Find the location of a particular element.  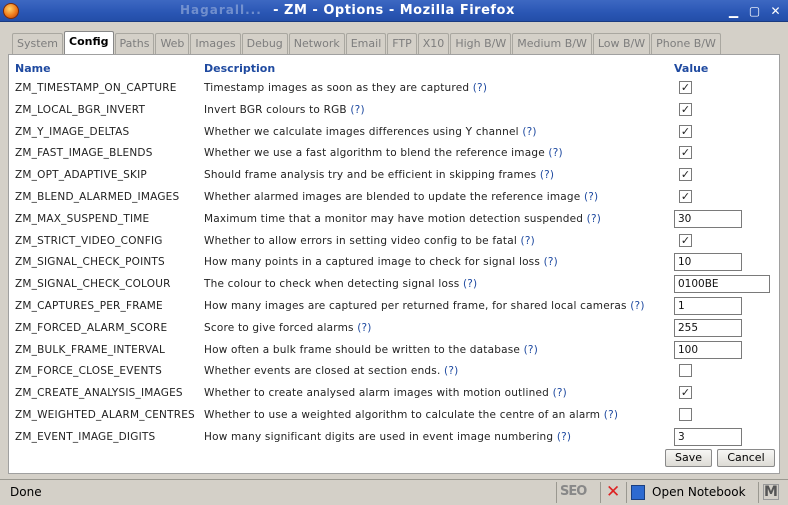

tab-system: System is located at coordinates (38, 43).